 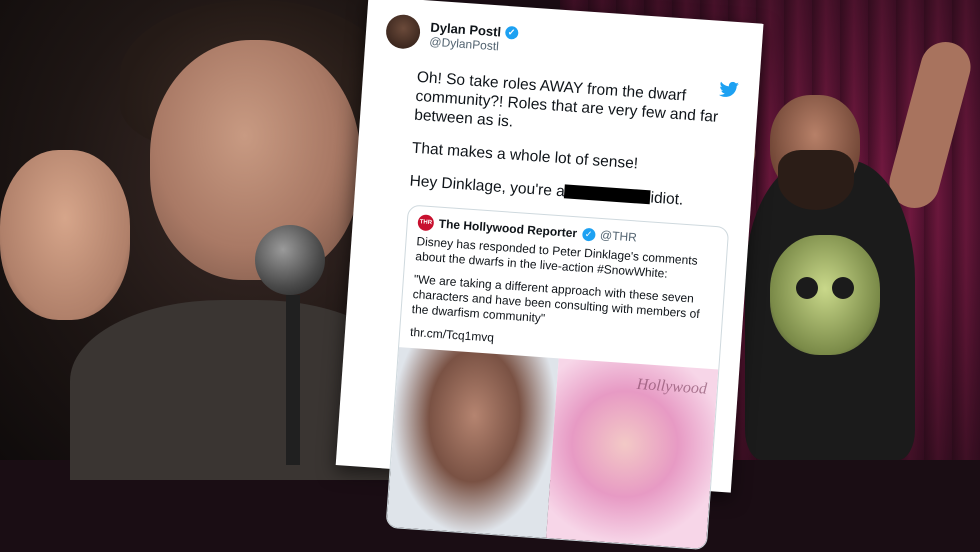 What do you see at coordinates (632, 454) in the screenshot?
I see `quoted-illustration: Hollywood` at bounding box center [632, 454].